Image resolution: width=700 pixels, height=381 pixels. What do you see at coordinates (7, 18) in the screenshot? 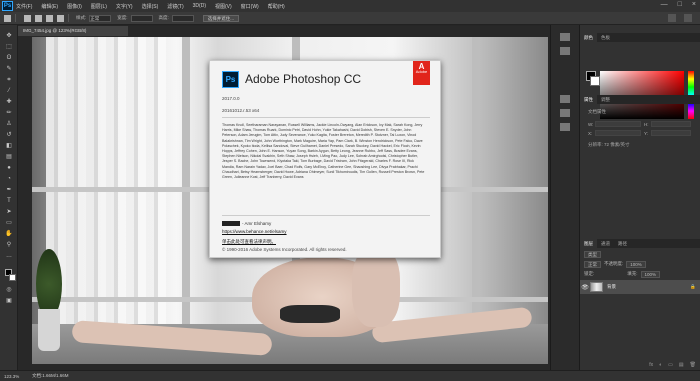
I see `marquee-tool-preset-icon` at bounding box center [7, 18].